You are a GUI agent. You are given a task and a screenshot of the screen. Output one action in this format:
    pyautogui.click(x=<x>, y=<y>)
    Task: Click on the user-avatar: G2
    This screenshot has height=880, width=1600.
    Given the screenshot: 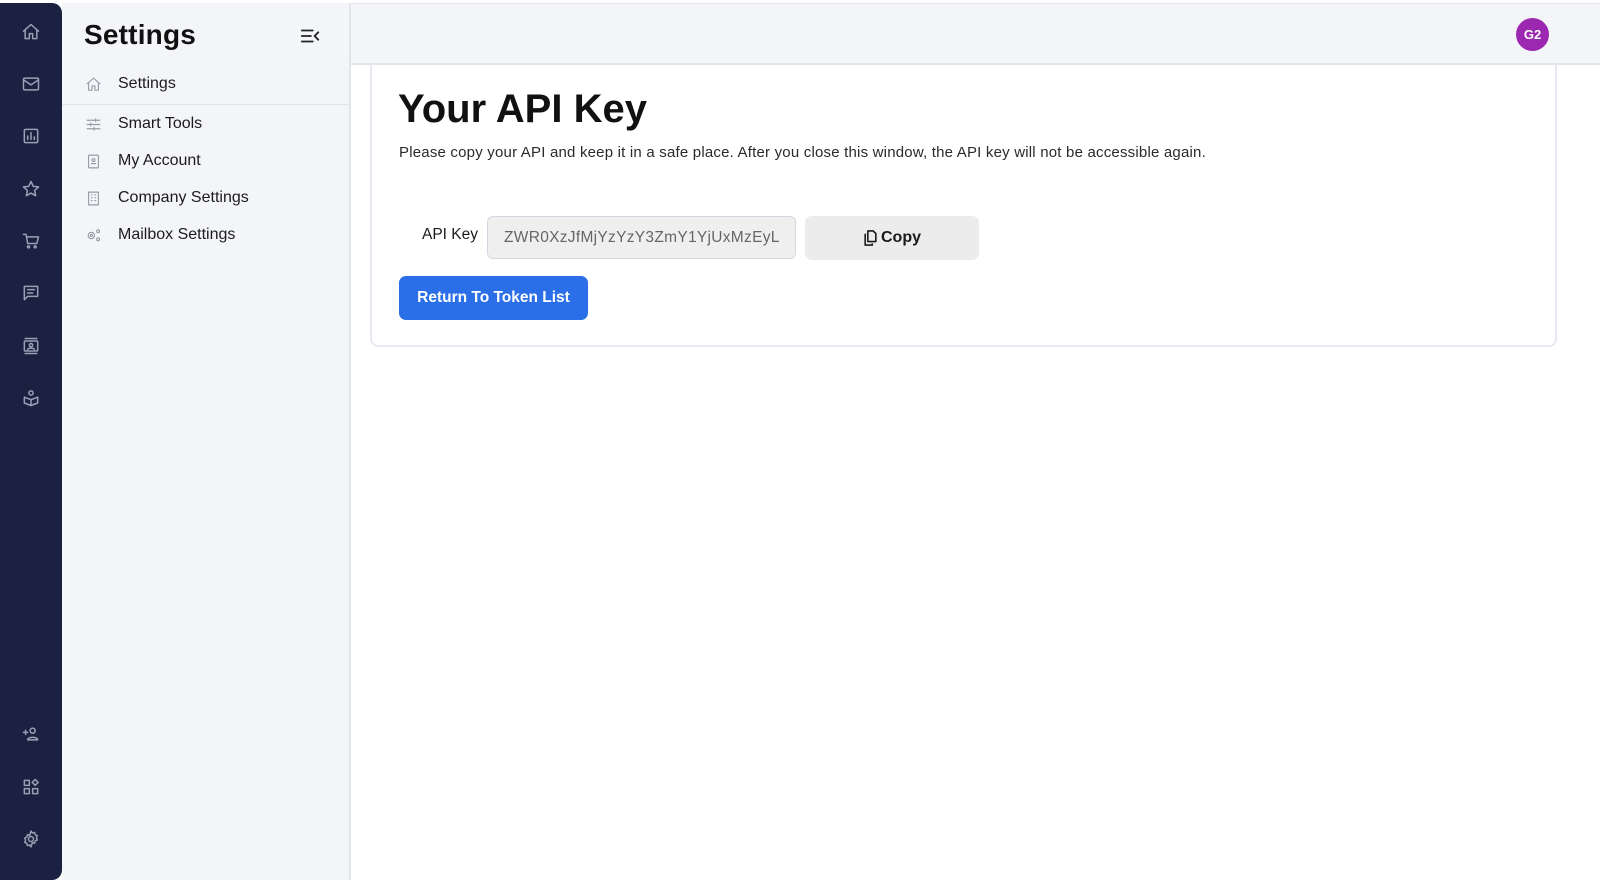 What is the action you would take?
    pyautogui.click(x=1532, y=34)
    